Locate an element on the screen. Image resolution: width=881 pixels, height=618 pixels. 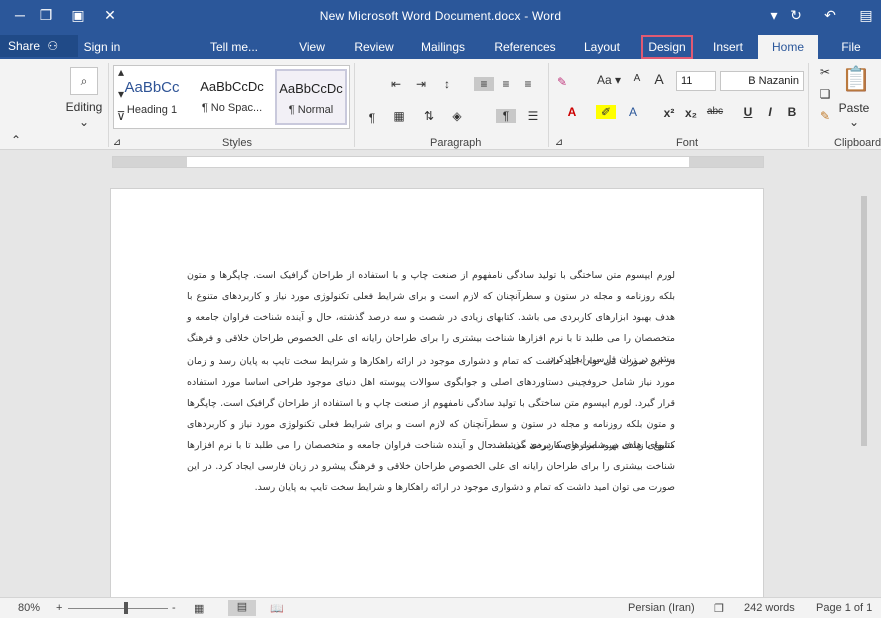
highlight-icon: ✐ is located at coordinates (606, 112).